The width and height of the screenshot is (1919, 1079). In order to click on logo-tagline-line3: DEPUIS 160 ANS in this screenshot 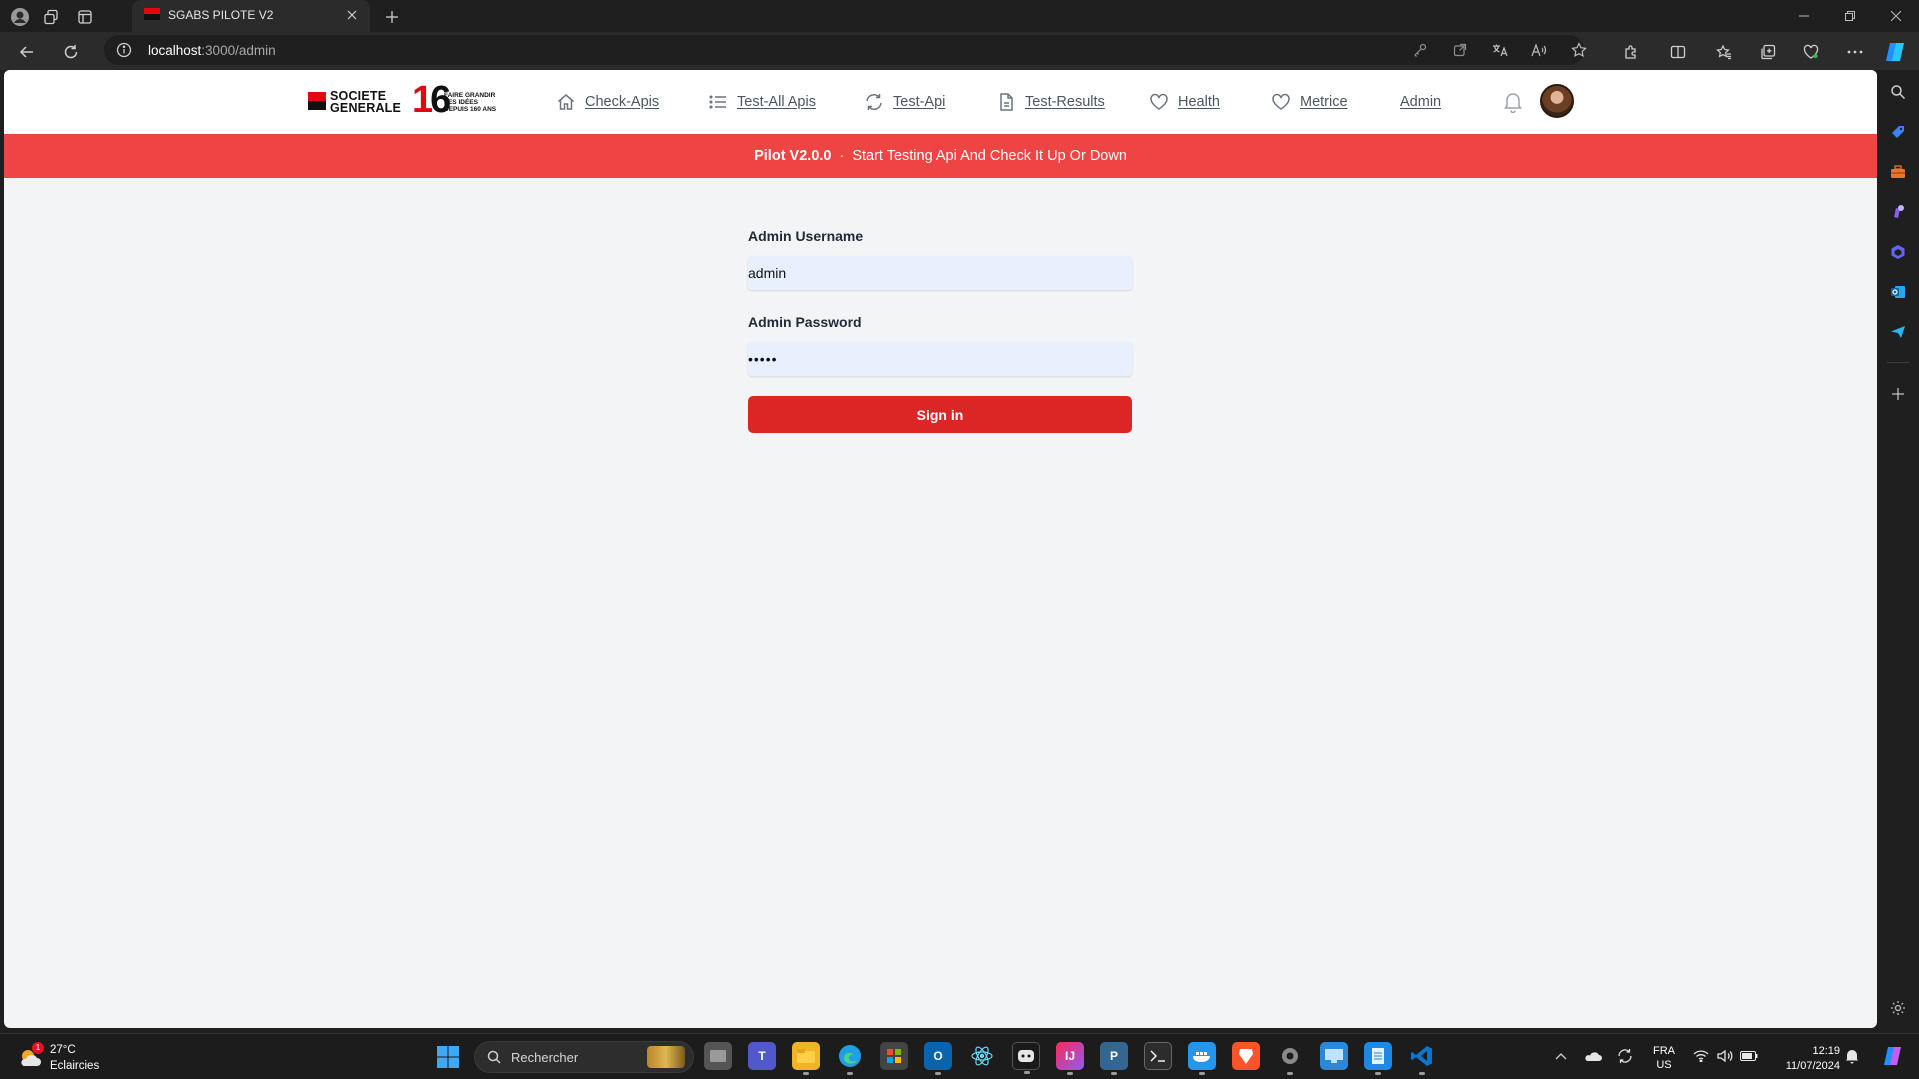, I will do `click(470, 109)`.